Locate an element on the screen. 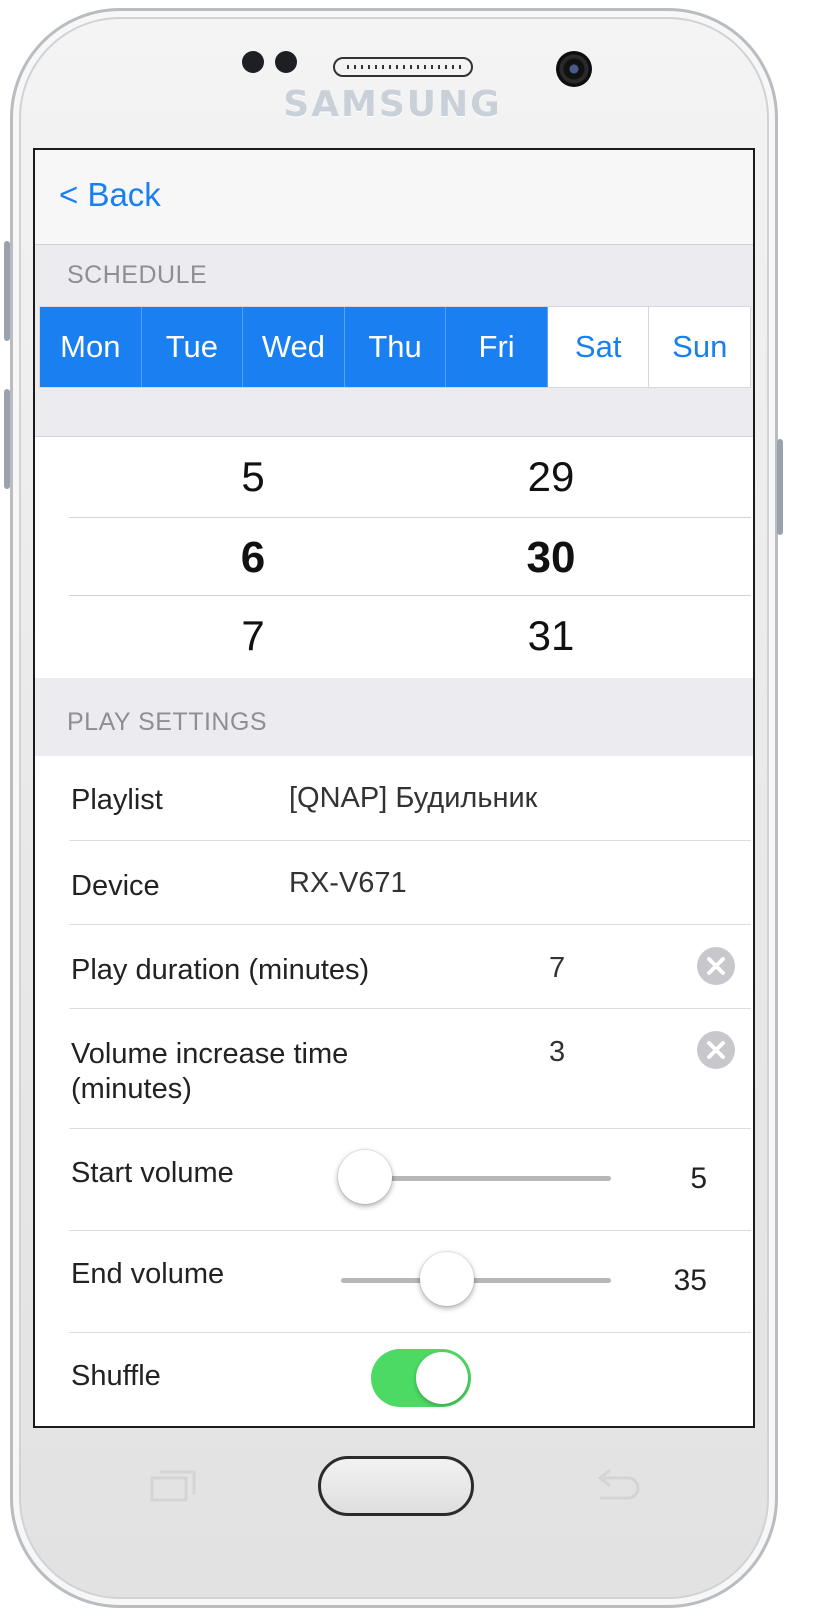  device-row: Device RX-V671 is located at coordinates (410, 883).